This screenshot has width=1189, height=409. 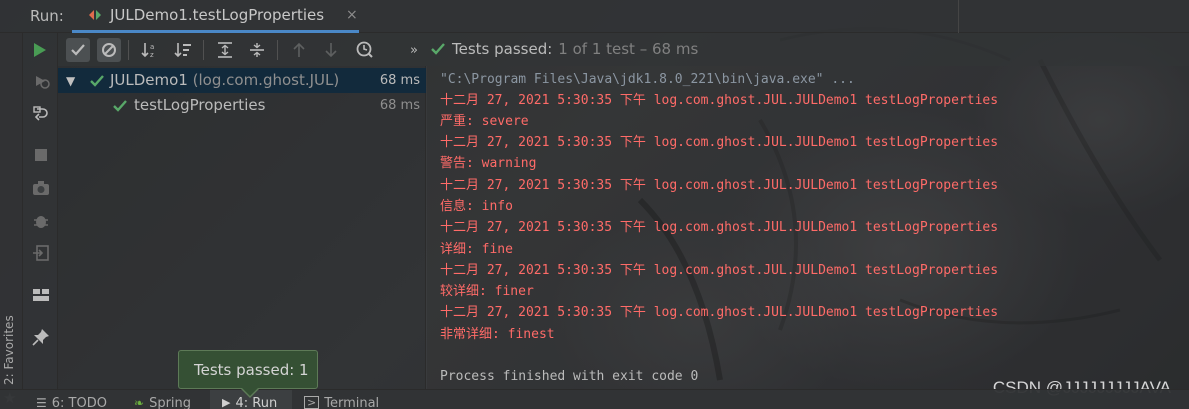 What do you see at coordinates (139, 402) in the screenshot?
I see `spring-leaf-icon: ❧` at bounding box center [139, 402].